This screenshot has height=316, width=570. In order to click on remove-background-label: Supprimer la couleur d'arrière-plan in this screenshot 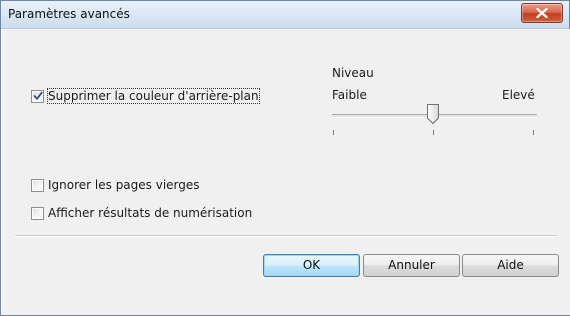, I will do `click(153, 96)`.